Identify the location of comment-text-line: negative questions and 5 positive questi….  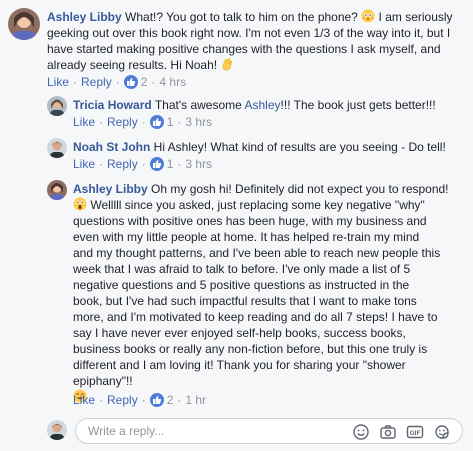
(241, 285).